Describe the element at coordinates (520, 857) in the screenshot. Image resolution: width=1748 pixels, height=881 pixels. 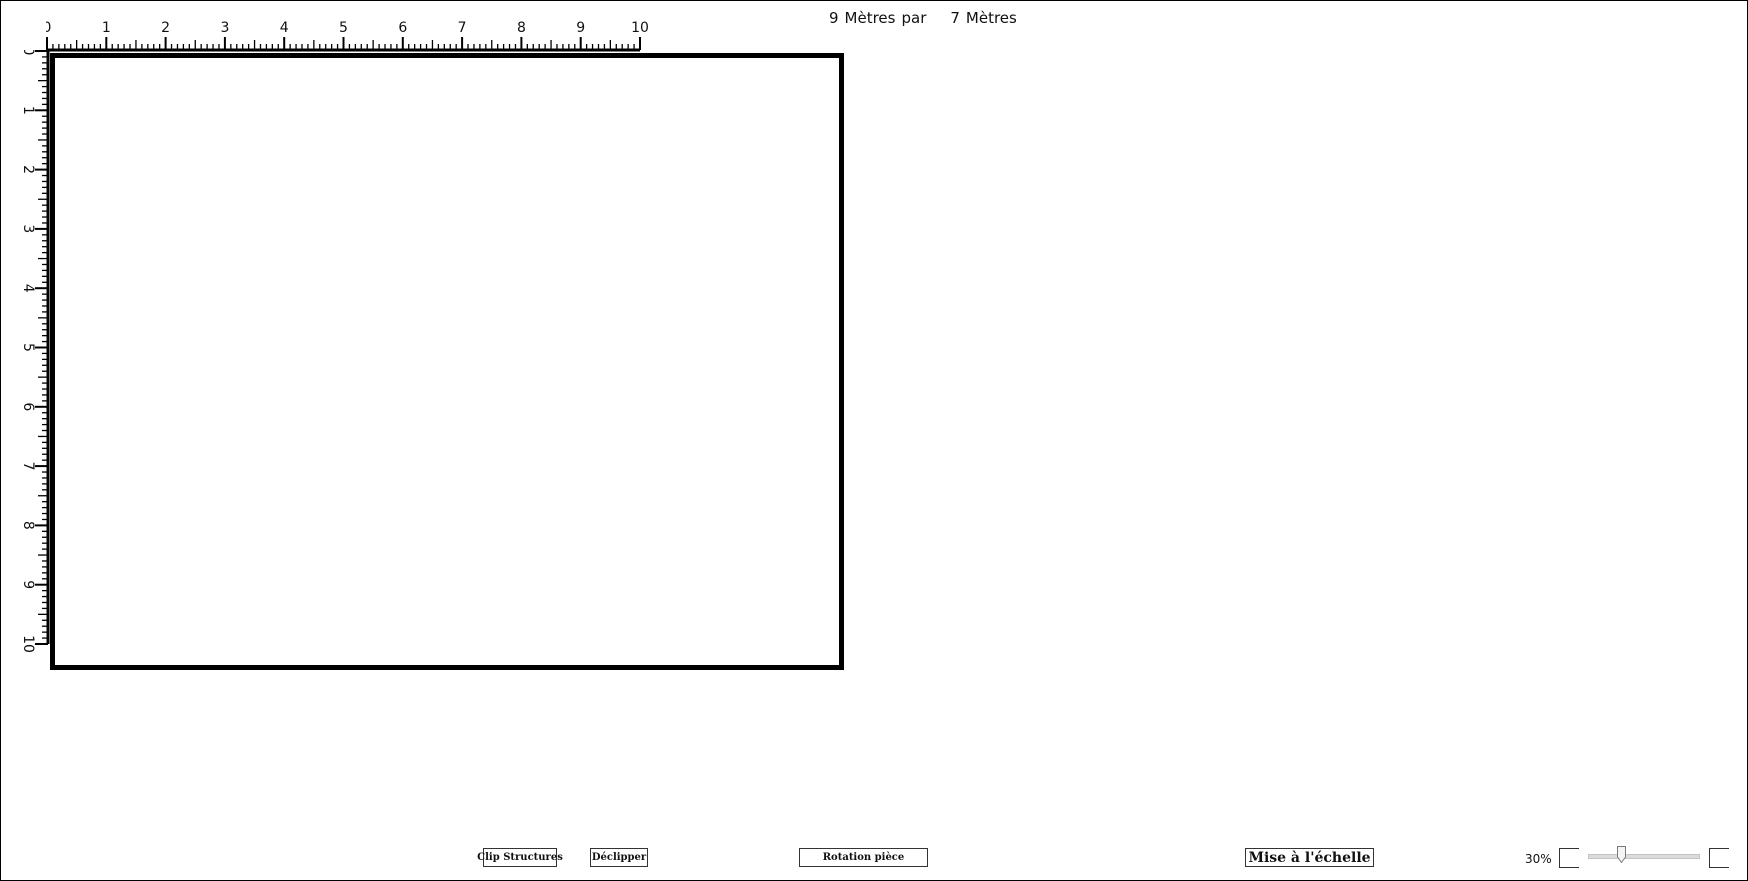
I see `clip-structures-button: Clip Structures` at that location.